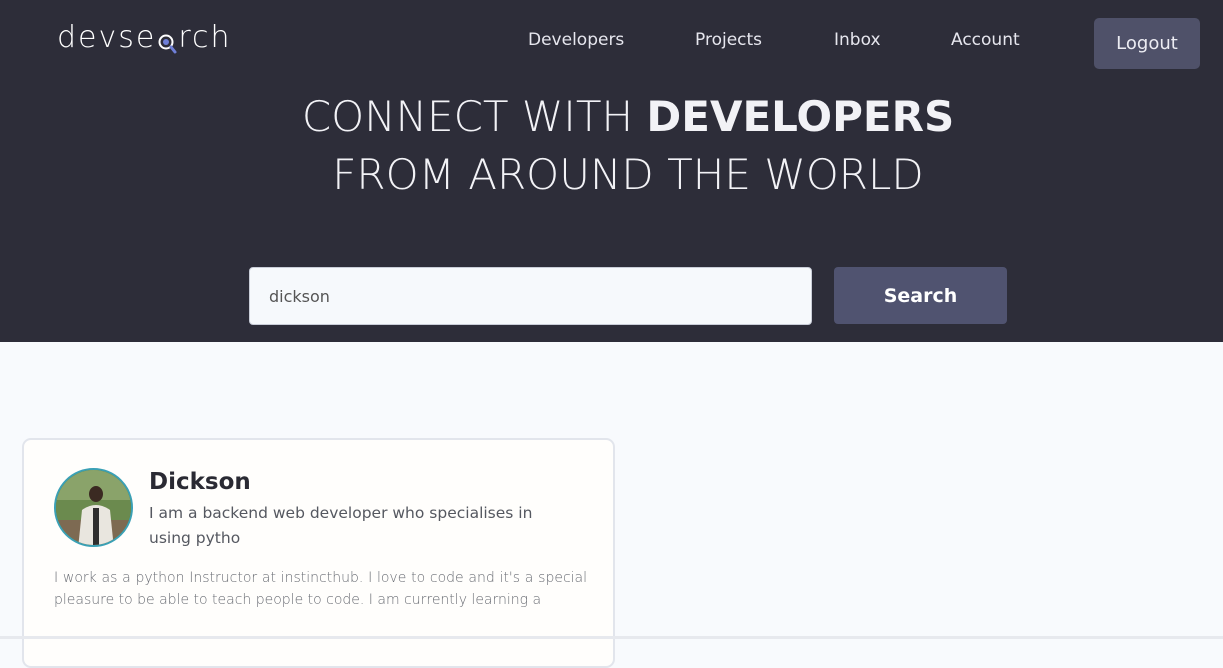 The width and height of the screenshot is (1223, 668). What do you see at coordinates (1147, 43) in the screenshot?
I see `logout-button: Logout` at bounding box center [1147, 43].